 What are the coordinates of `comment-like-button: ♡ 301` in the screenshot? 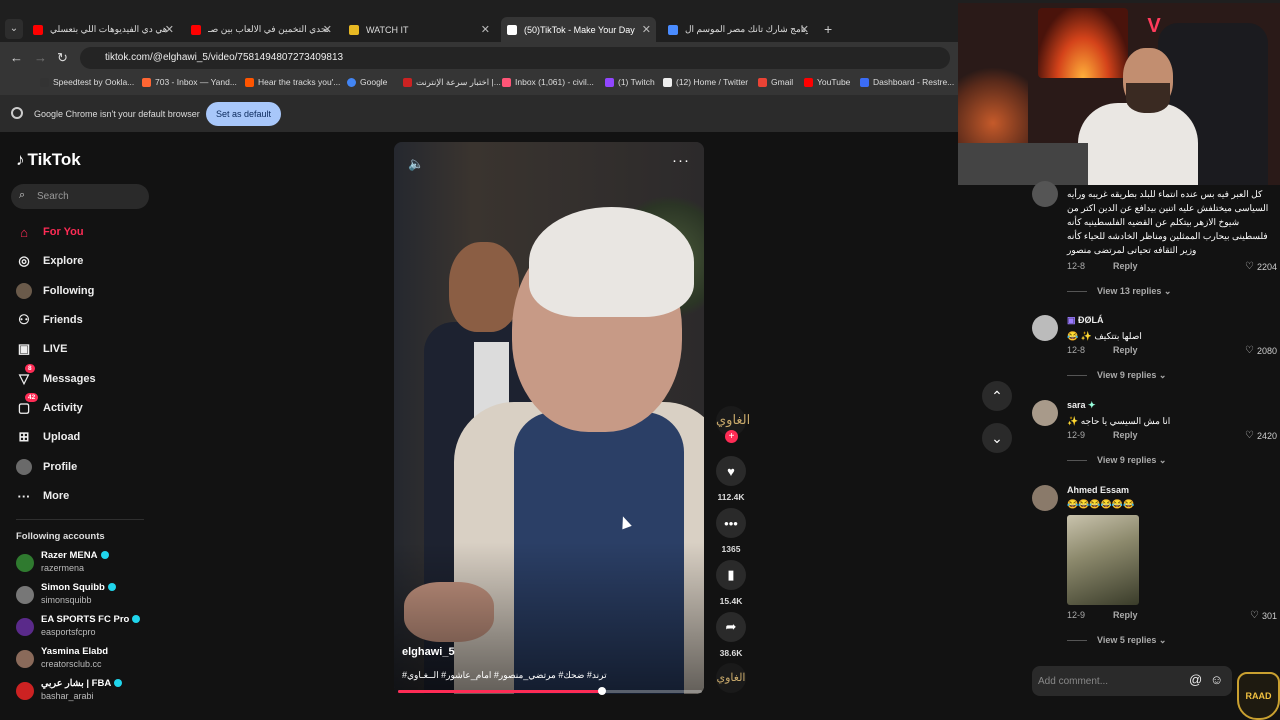 It's located at (1263, 615).